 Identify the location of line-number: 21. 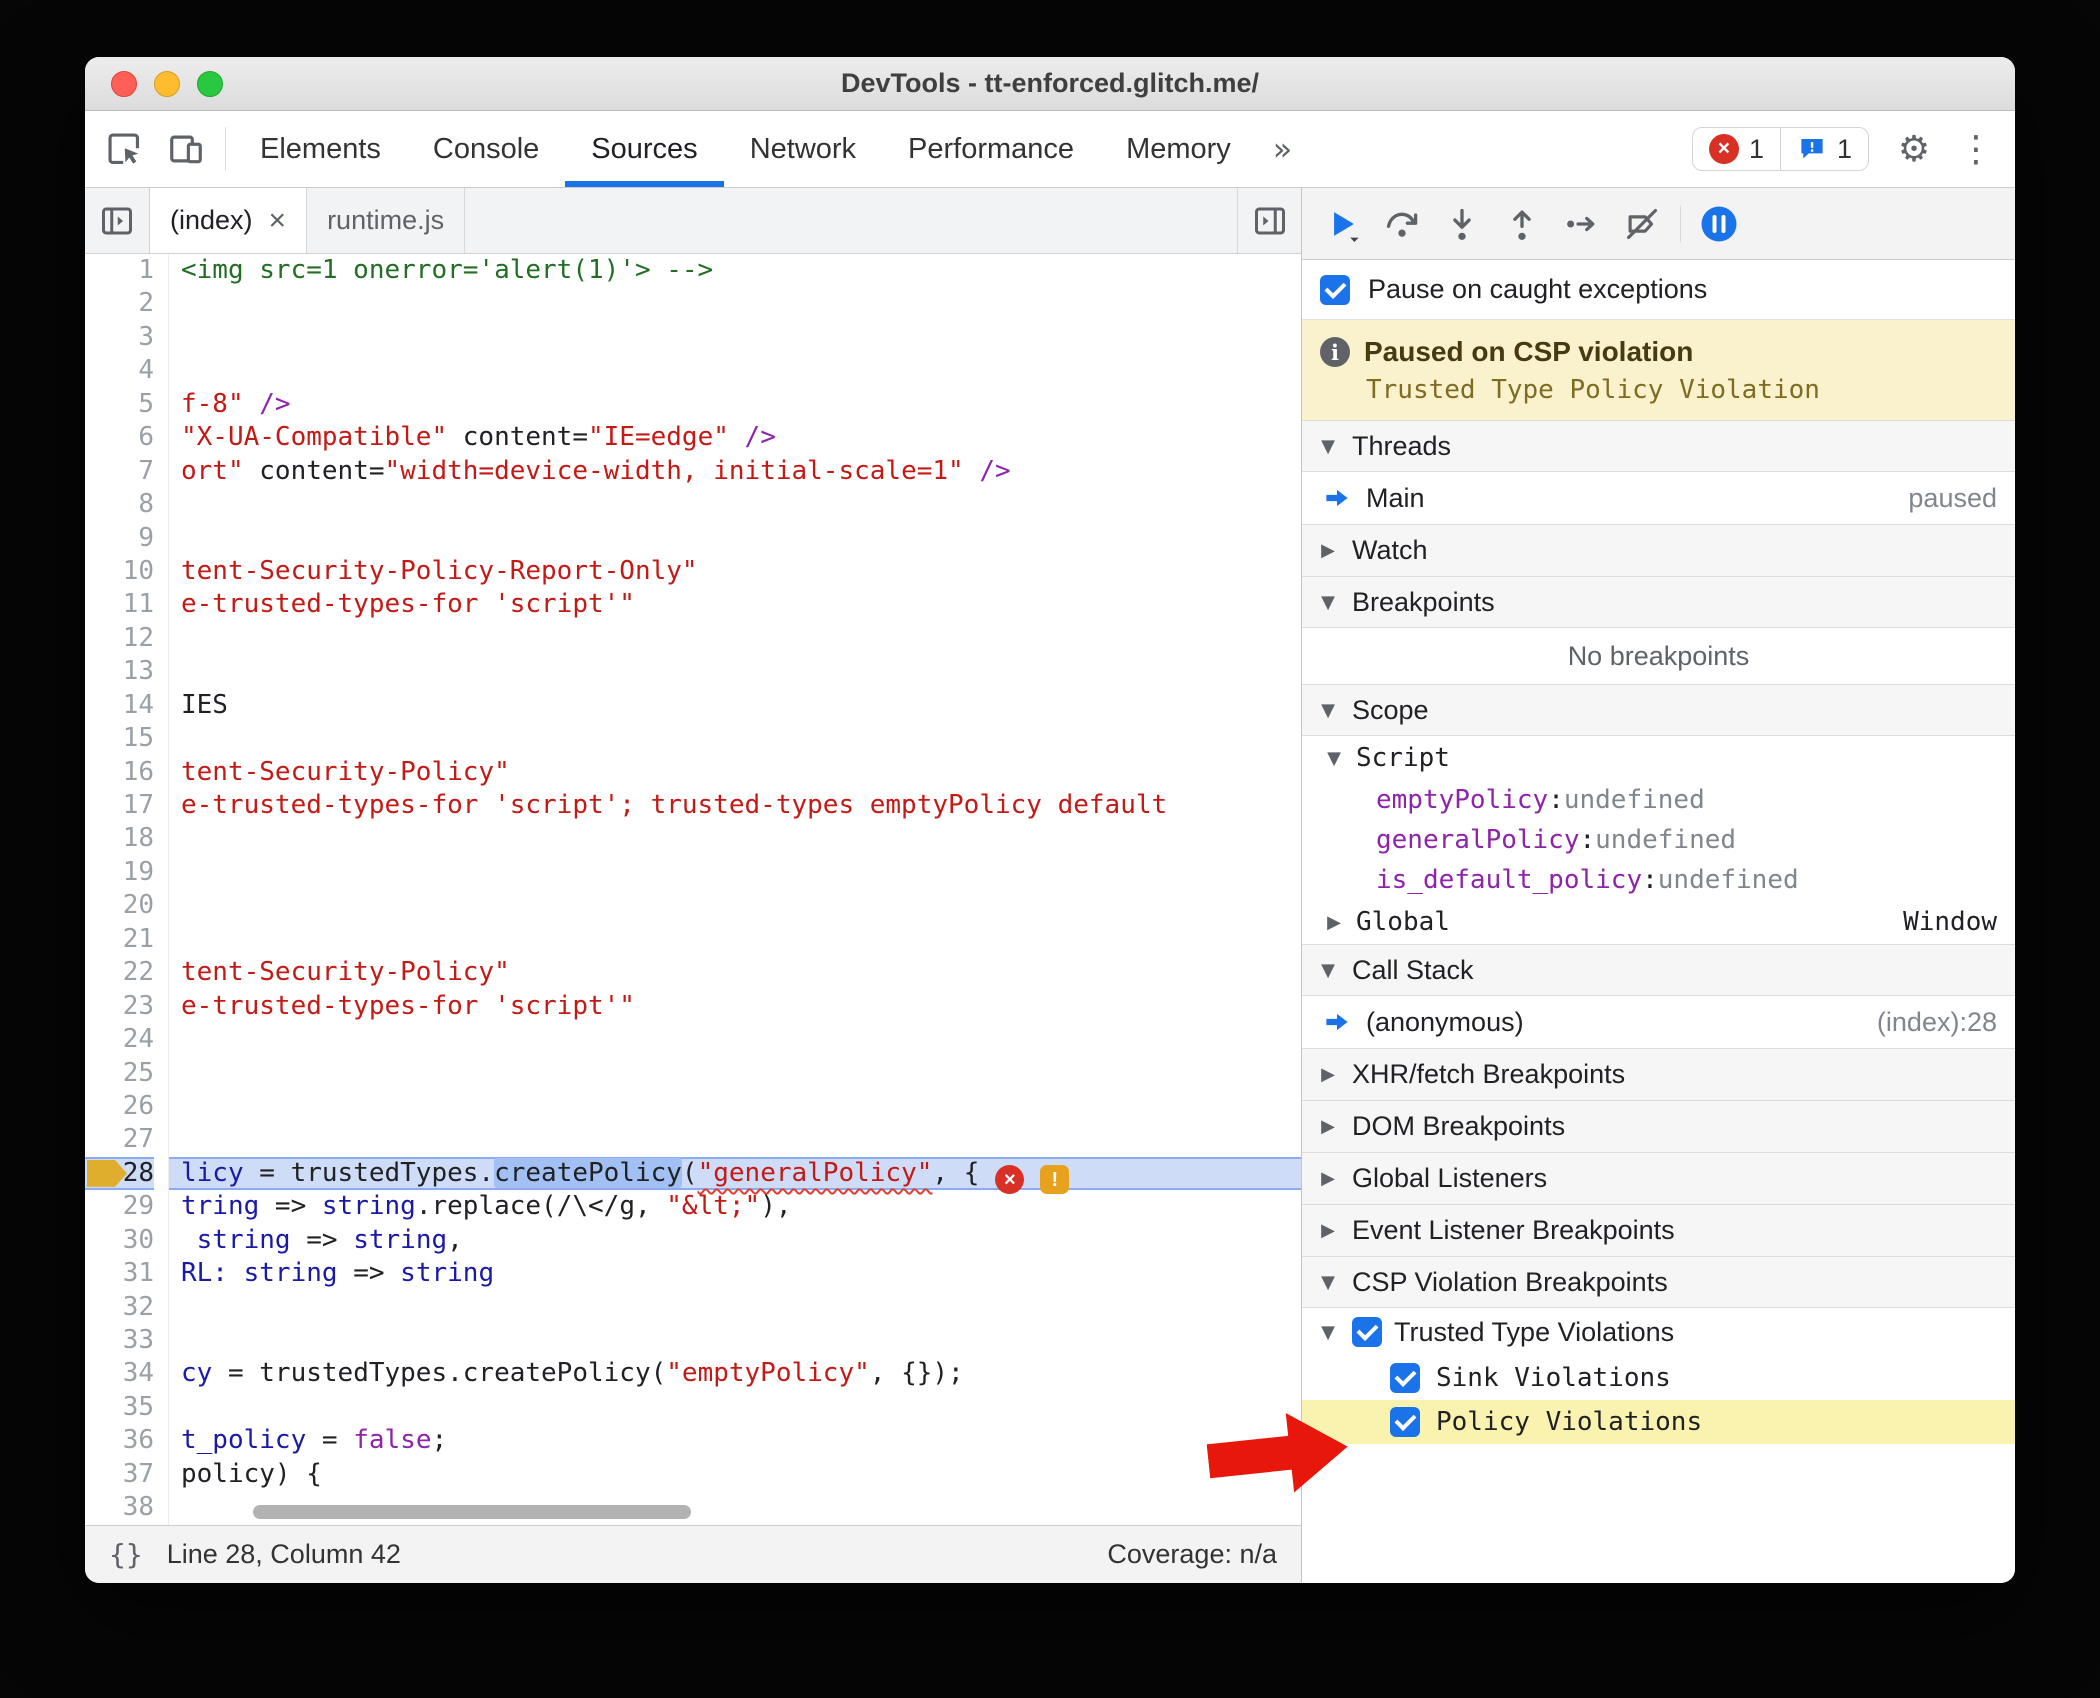
(119, 939).